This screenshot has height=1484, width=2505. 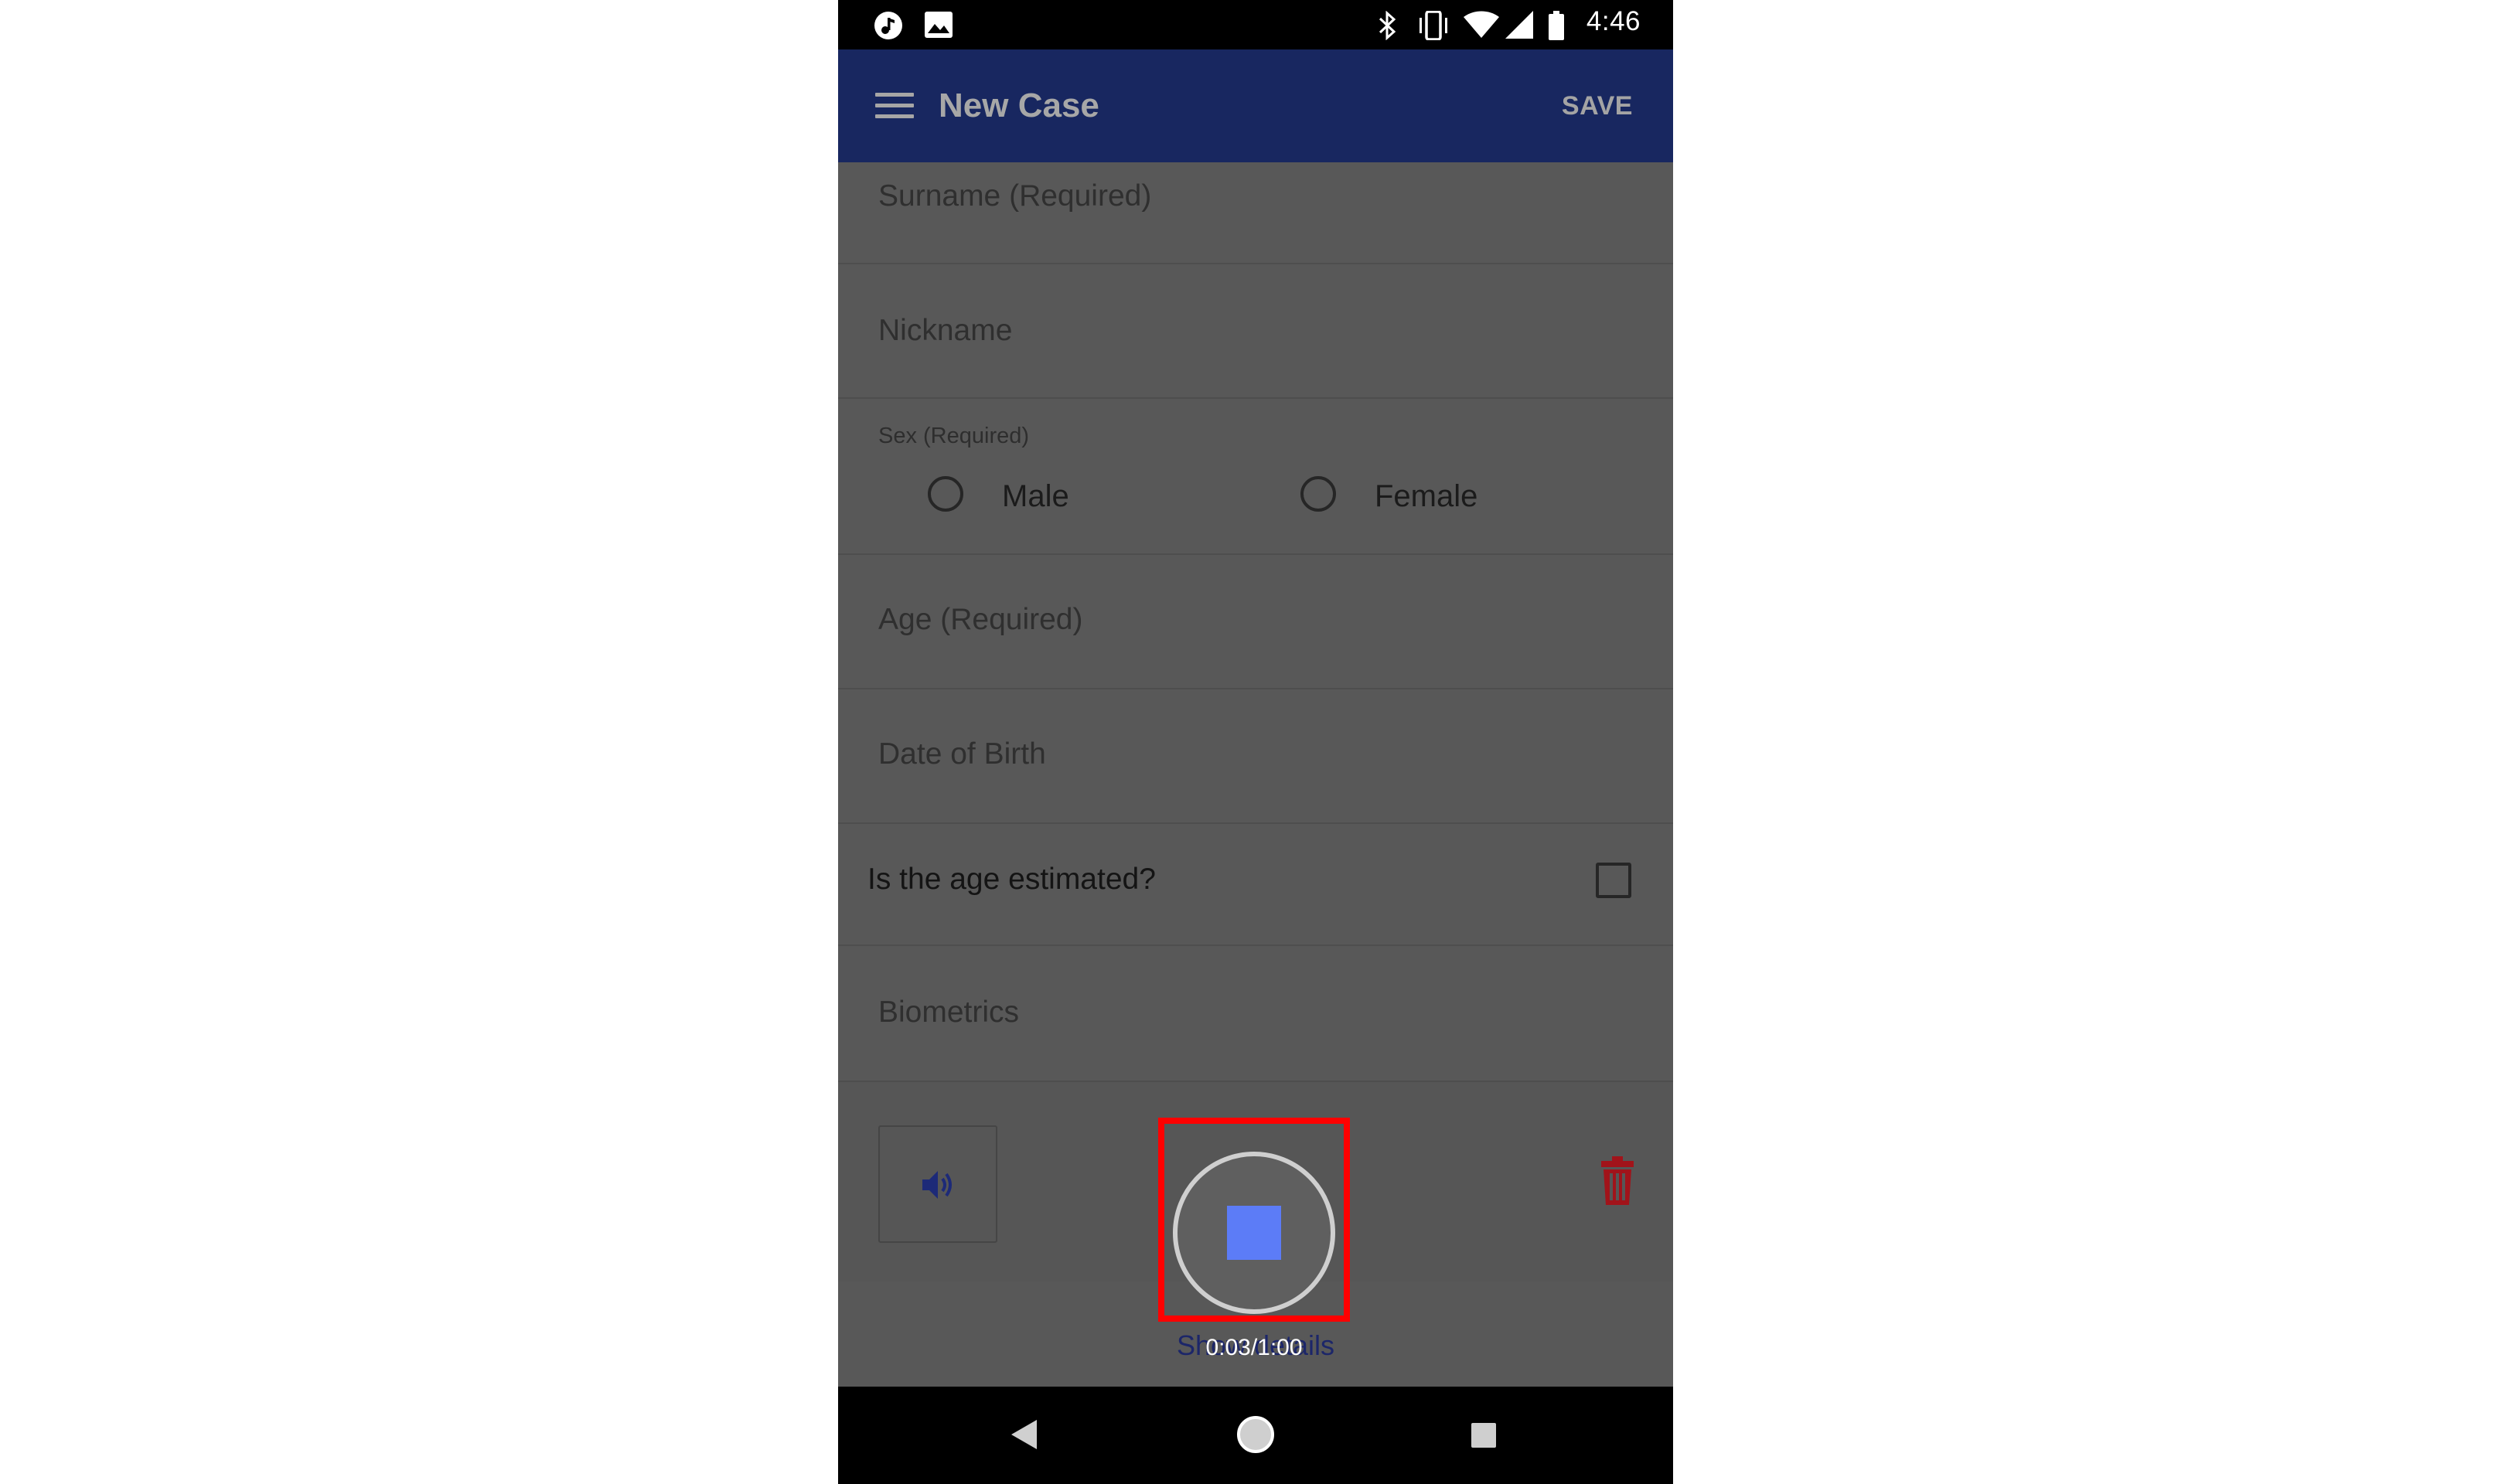 What do you see at coordinates (1255, 756) in the screenshot?
I see `date-of-birth-field: Date of Birth` at bounding box center [1255, 756].